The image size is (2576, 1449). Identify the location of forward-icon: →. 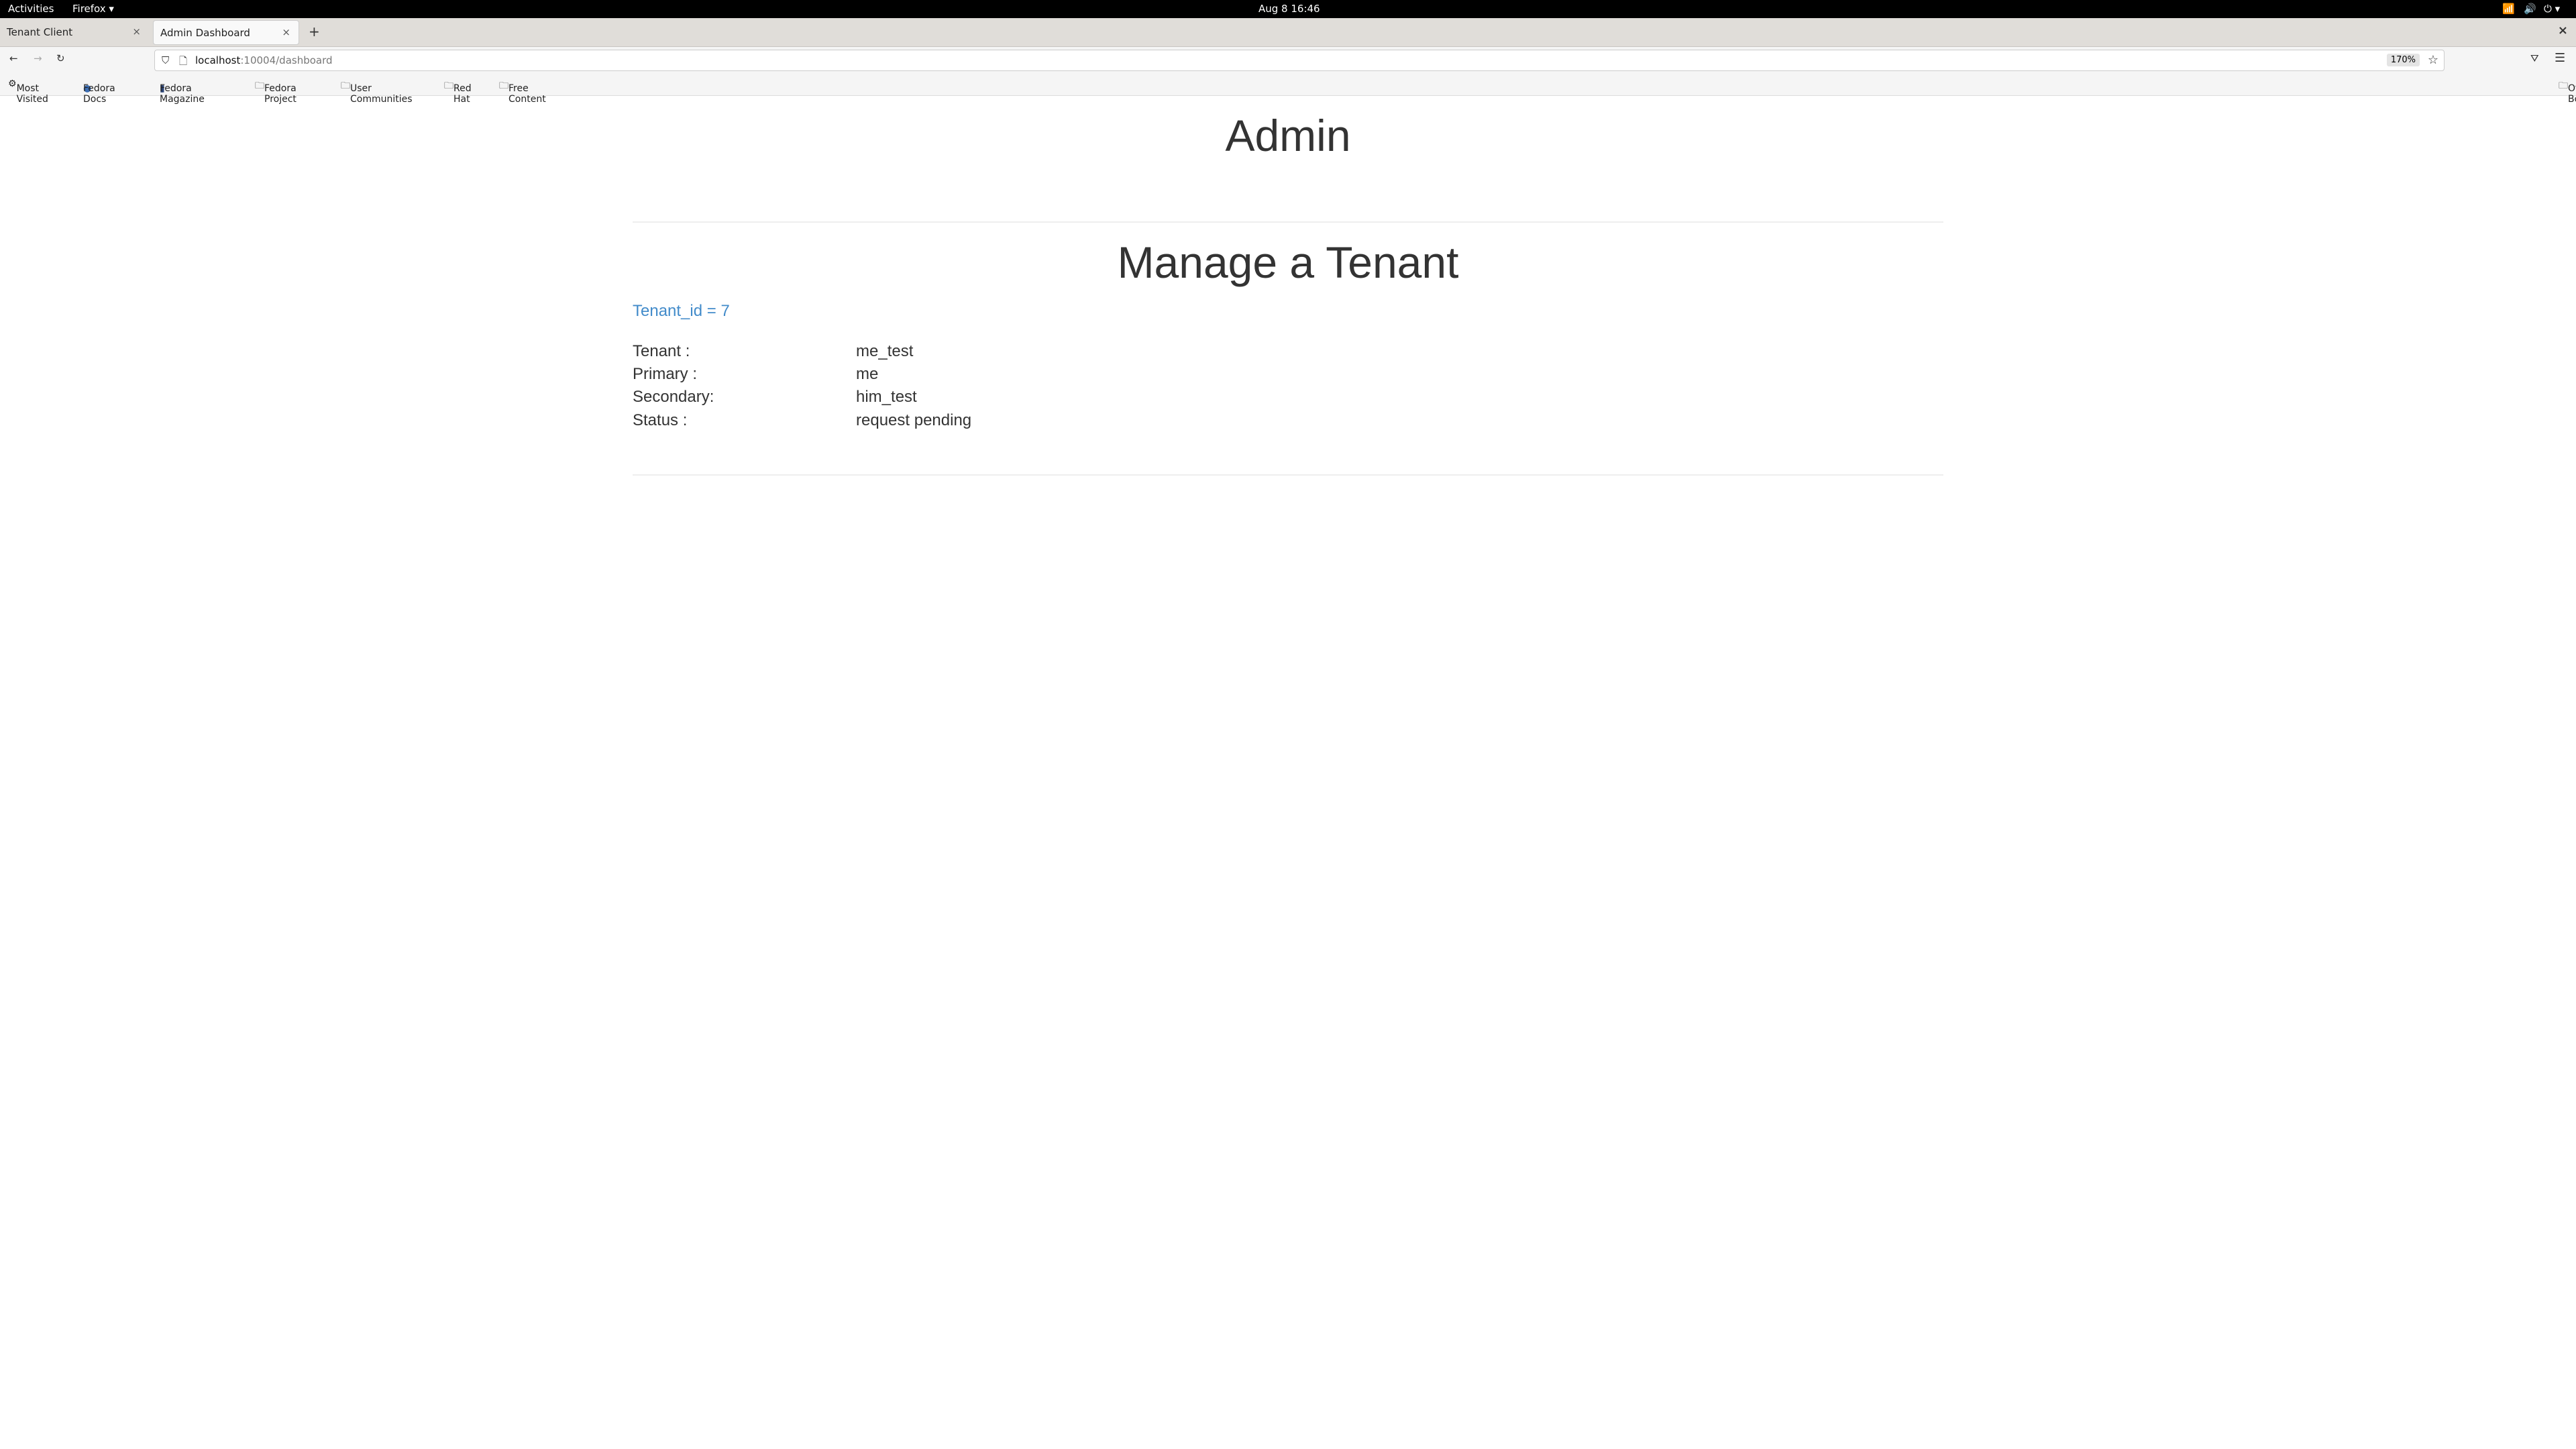
(38, 58).